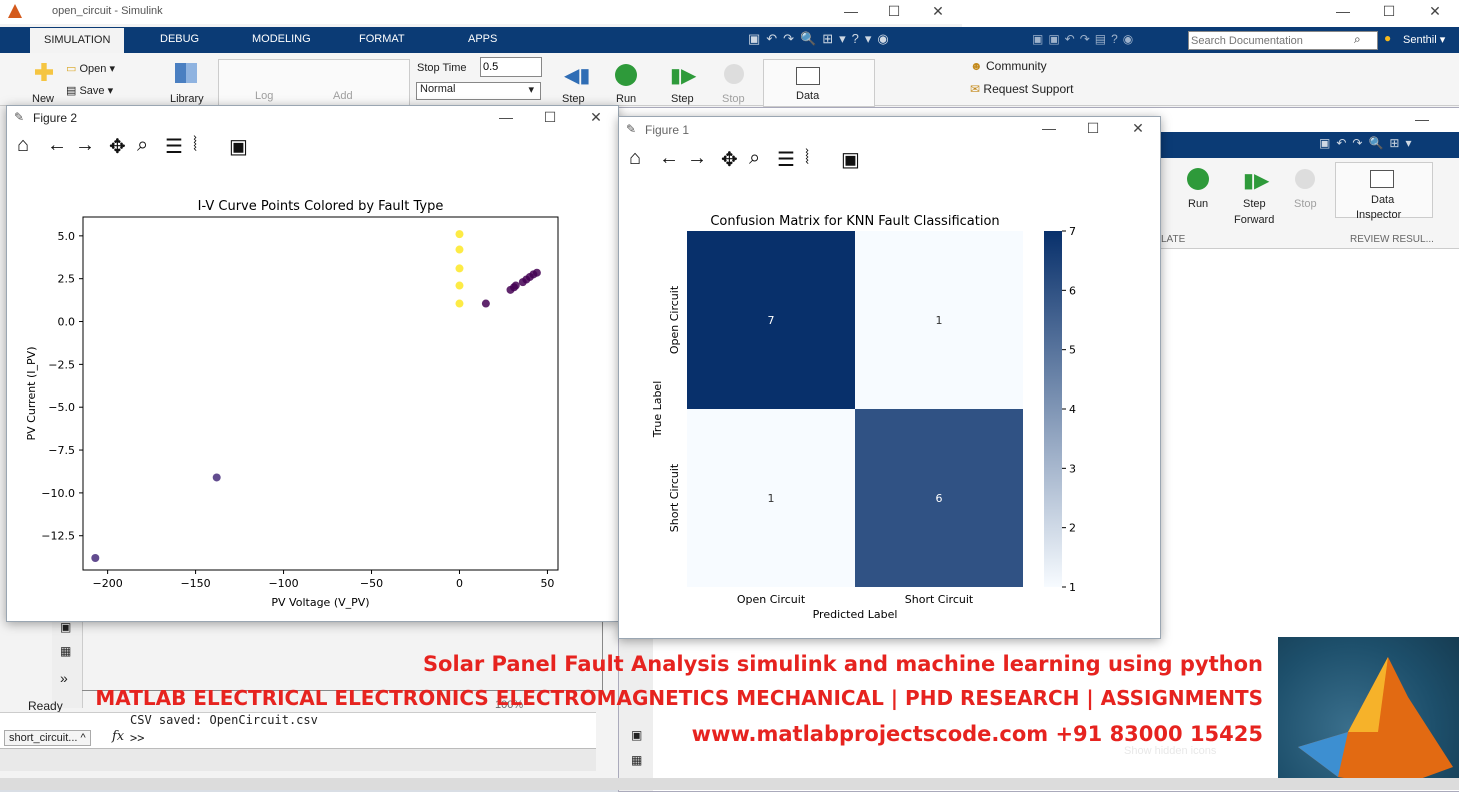  Describe the element at coordinates (807, 96) in the screenshot. I see `data-inspector-button: Data` at that location.